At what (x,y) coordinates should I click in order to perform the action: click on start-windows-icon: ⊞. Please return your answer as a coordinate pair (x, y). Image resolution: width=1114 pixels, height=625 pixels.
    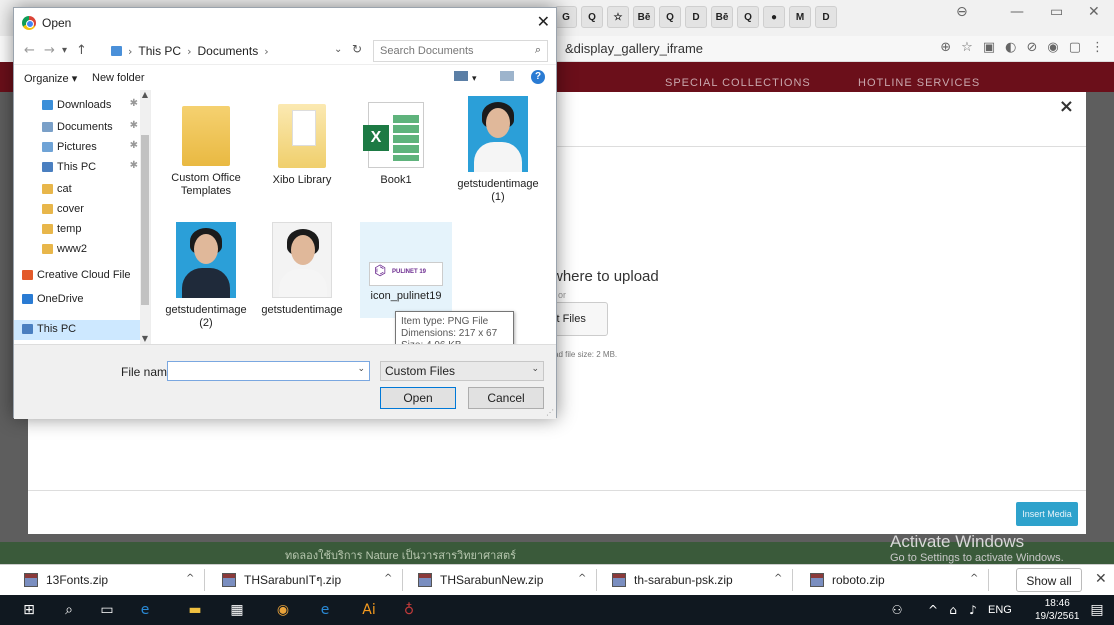
    Looking at the image, I should click on (29, 610).